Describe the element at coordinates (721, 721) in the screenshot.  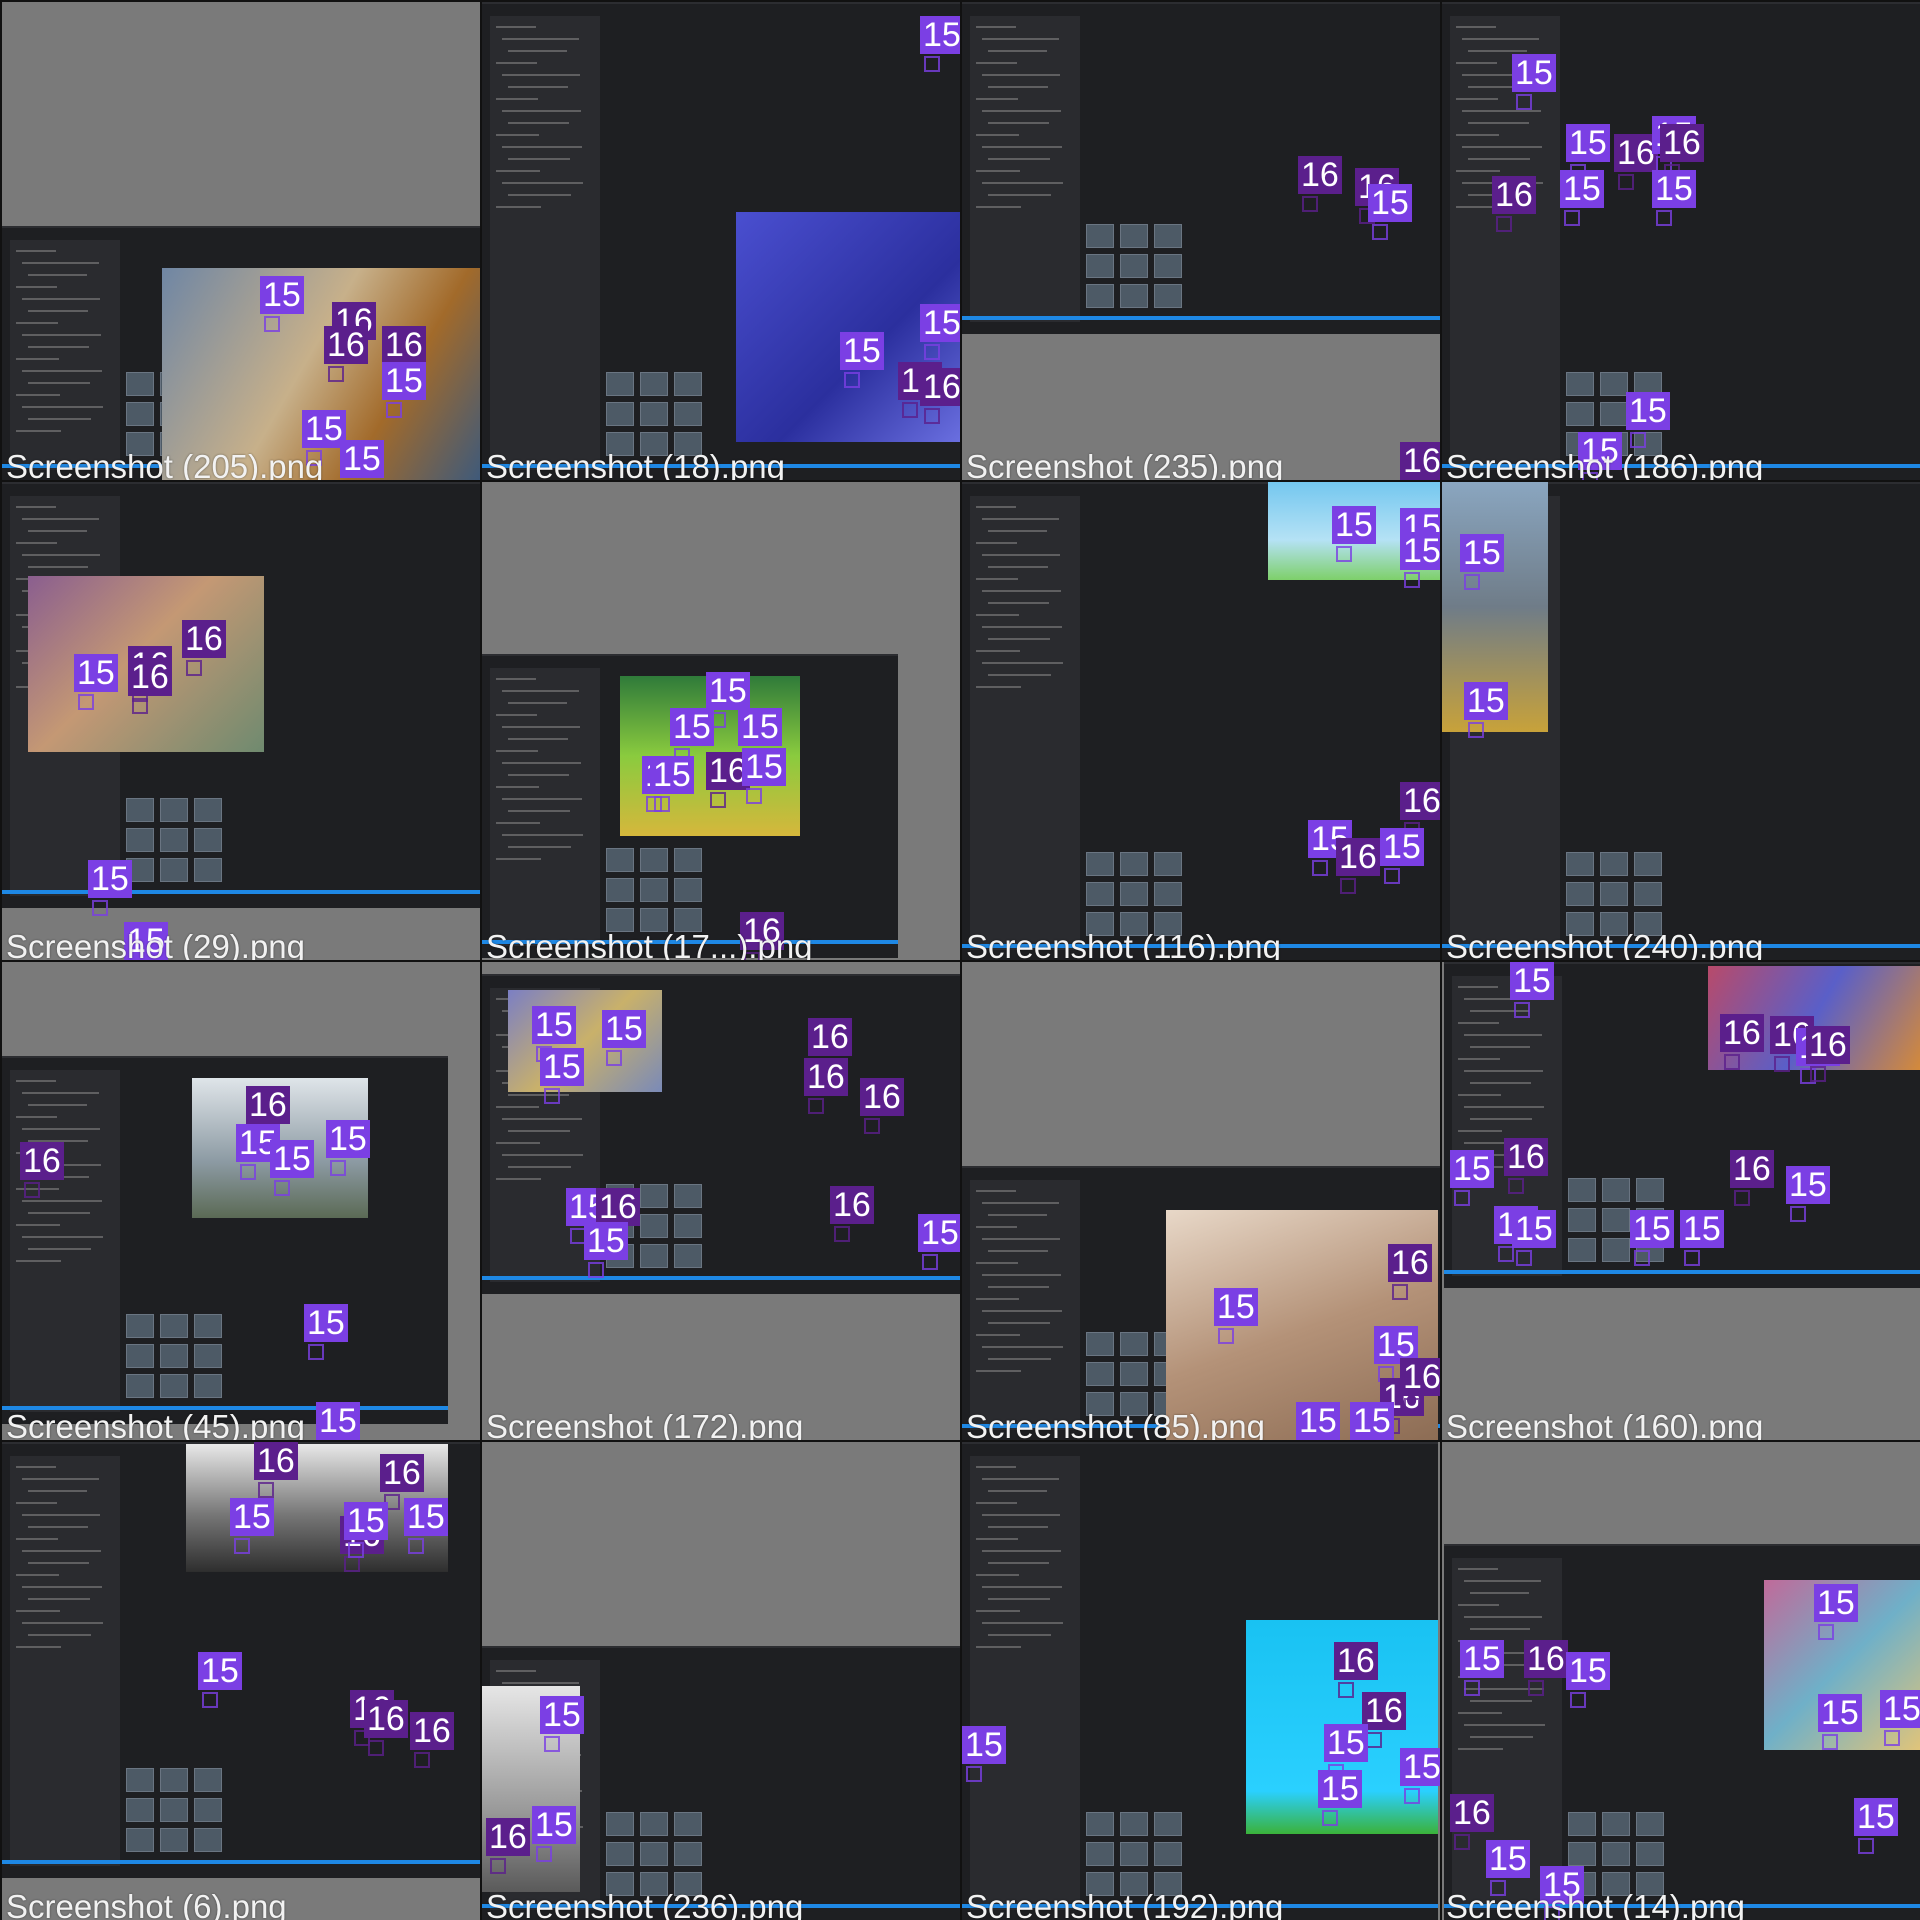
I see `grid-tile: 1515151516151516Screenshot (17...).png` at that location.